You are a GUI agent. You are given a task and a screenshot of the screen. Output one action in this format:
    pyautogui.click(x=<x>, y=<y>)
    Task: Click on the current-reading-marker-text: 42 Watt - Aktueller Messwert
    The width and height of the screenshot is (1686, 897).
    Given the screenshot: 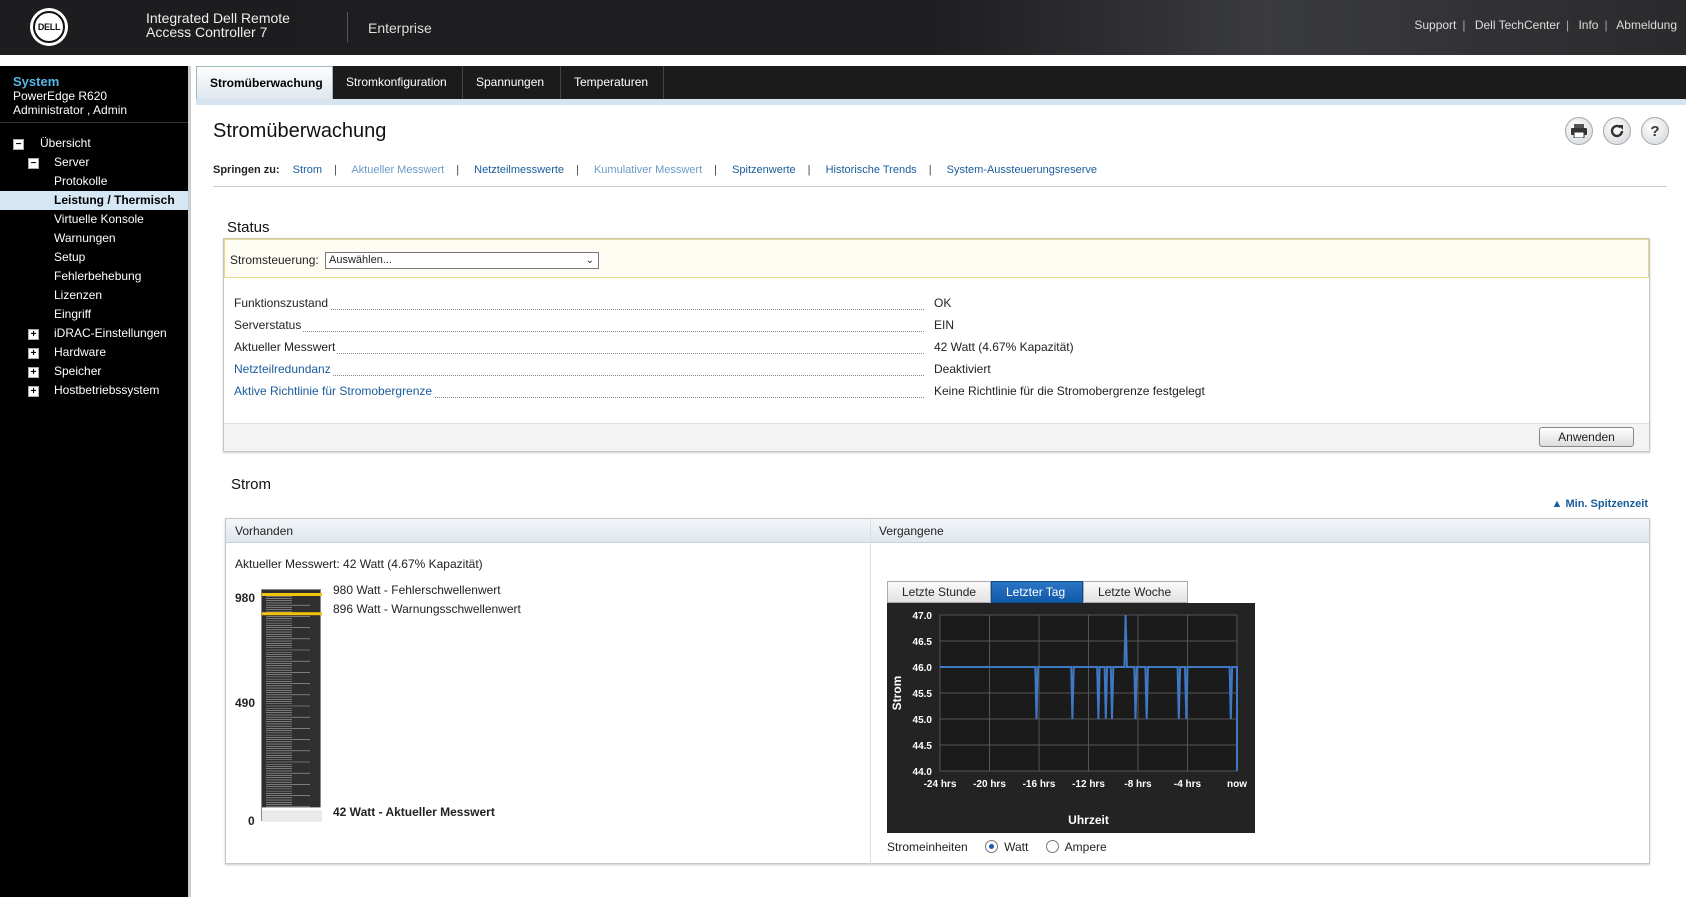 What is the action you would take?
    pyautogui.click(x=414, y=812)
    